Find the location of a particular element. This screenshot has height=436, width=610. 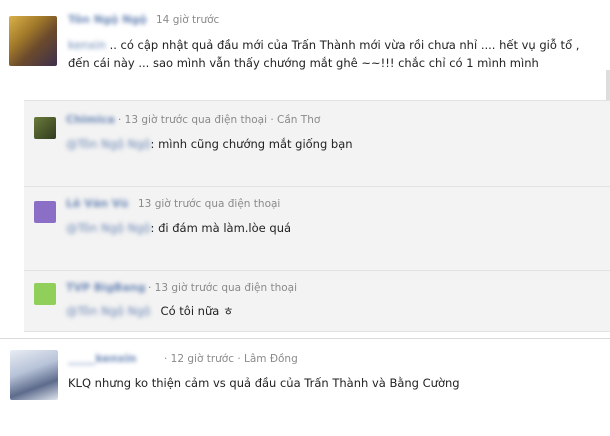

mention-link: kenxin is located at coordinates (87, 45).